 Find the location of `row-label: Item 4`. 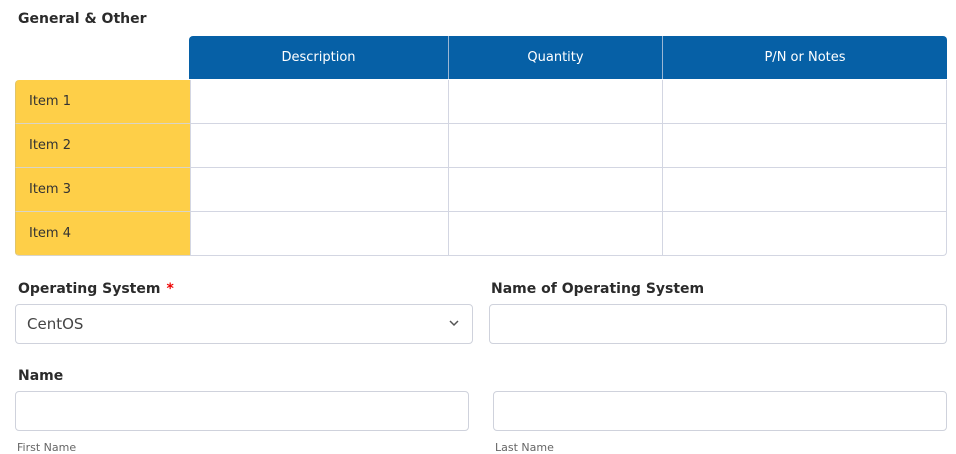

row-label: Item 4 is located at coordinates (102, 234).